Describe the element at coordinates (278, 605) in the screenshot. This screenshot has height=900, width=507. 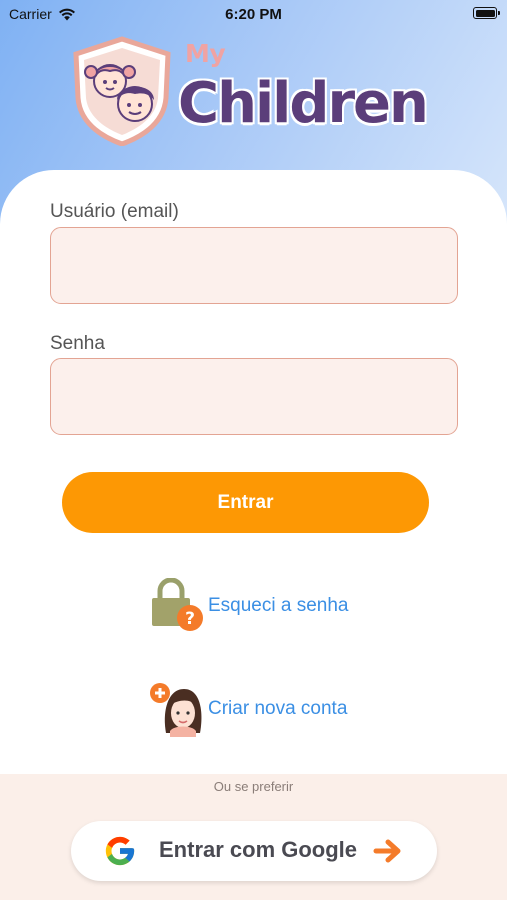
I see `forgot-password-label: Esqueci a senha` at that location.